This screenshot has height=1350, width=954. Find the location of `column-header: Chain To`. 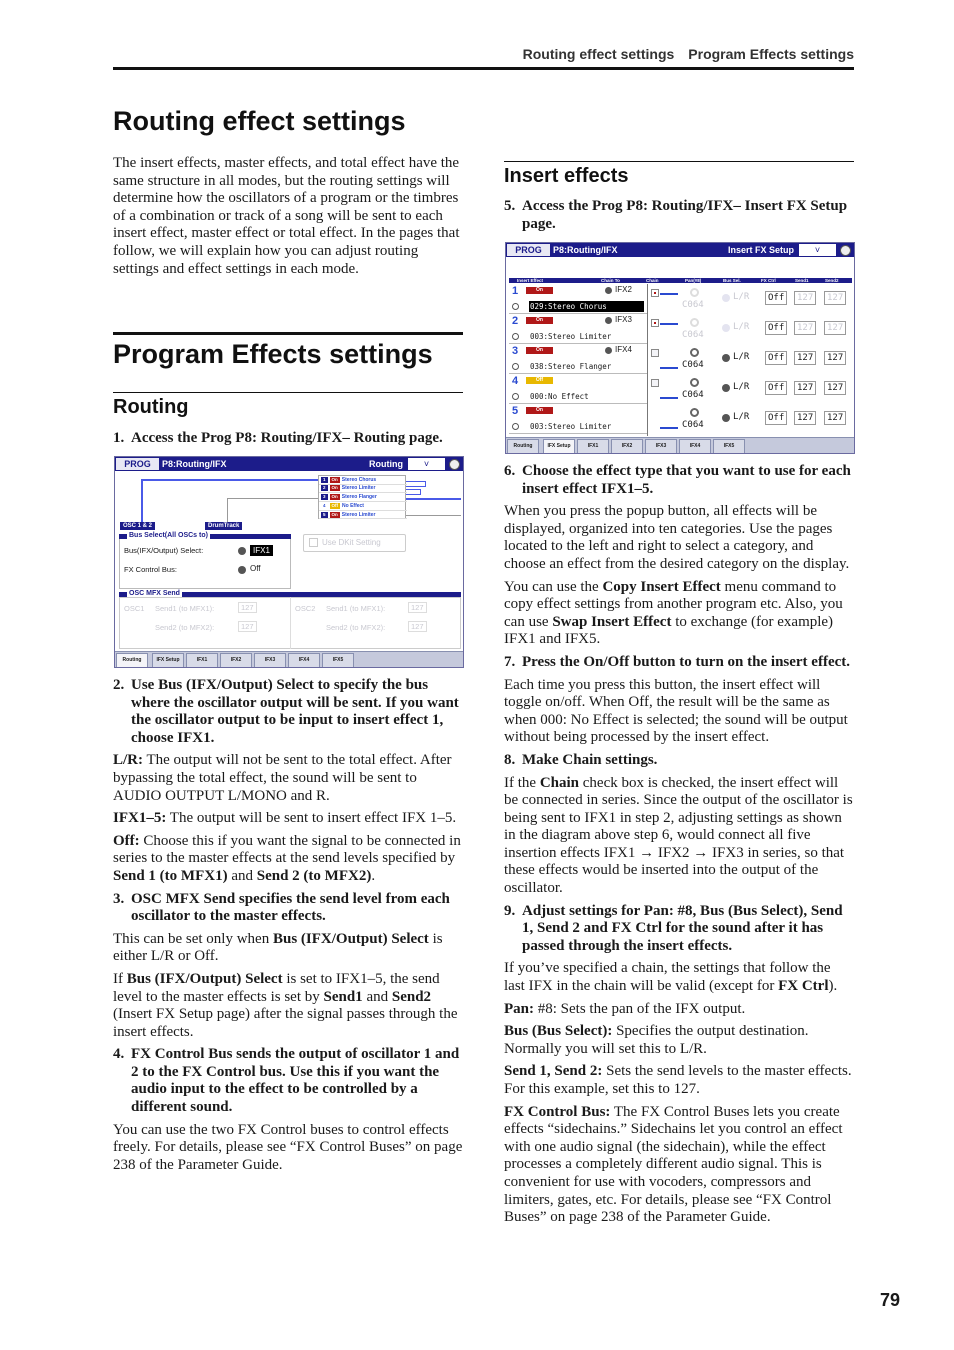

column-header: Chain To is located at coordinates (610, 280).